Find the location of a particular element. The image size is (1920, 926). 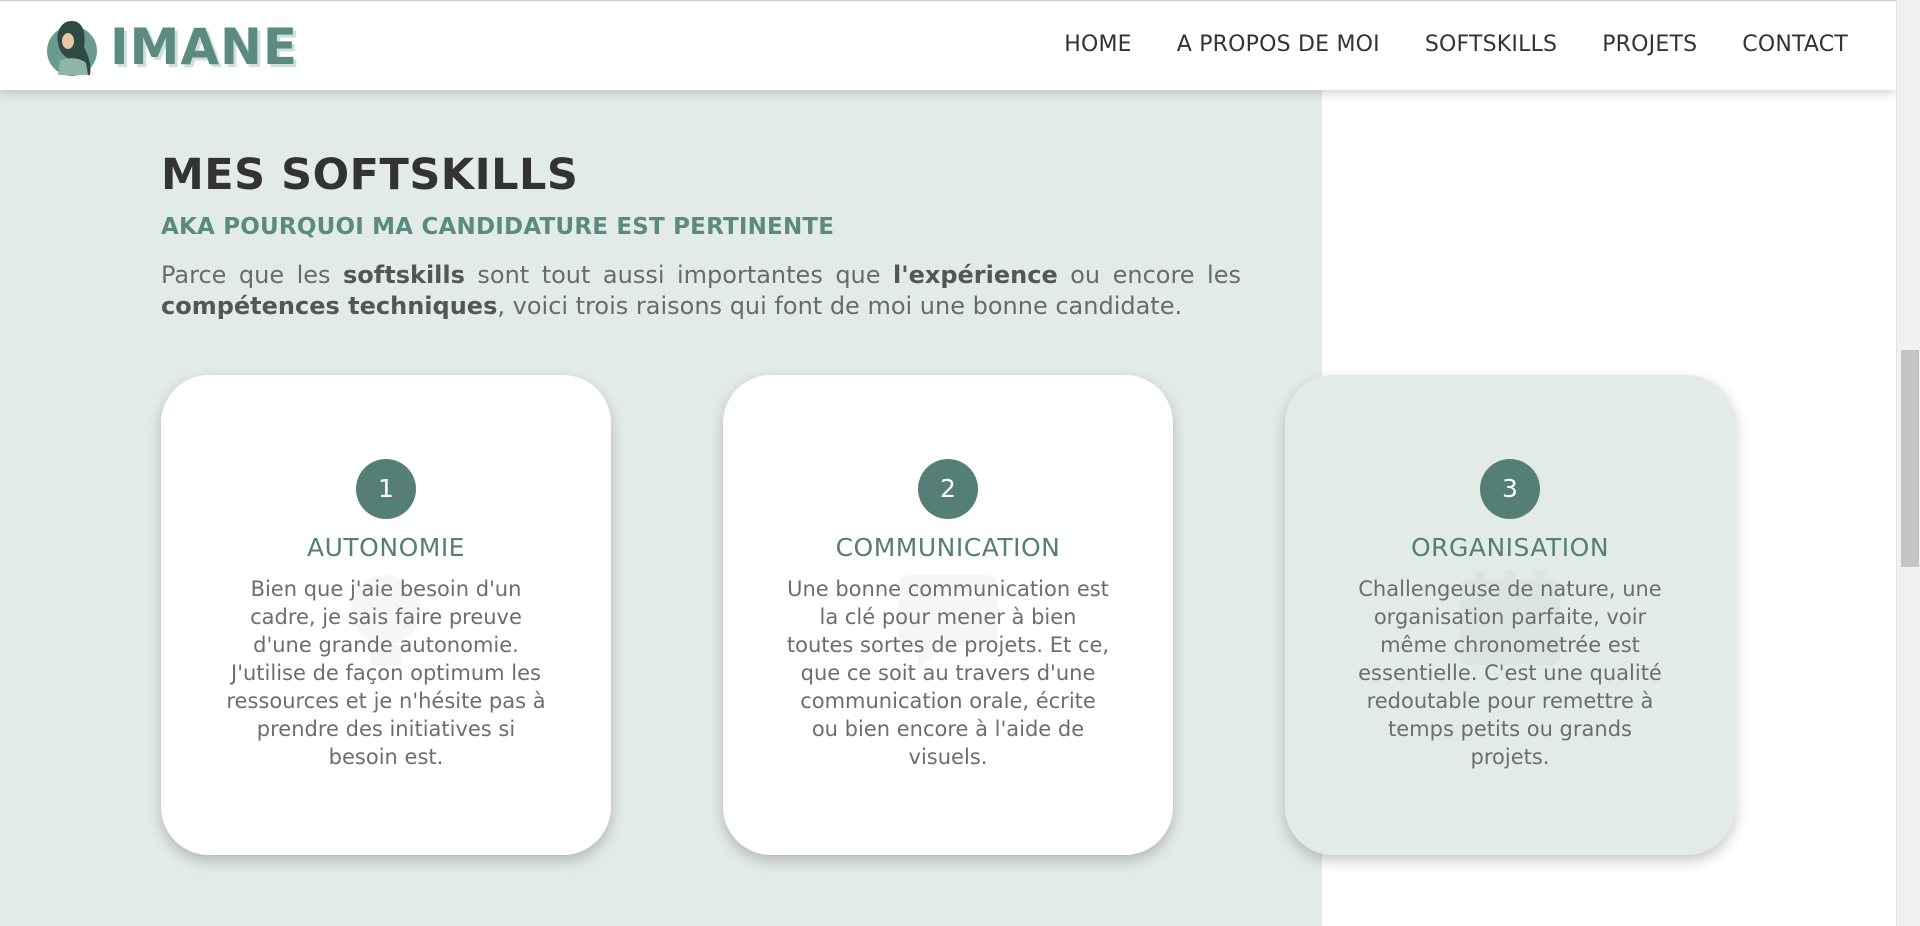

brand-name: IMANE is located at coordinates (204, 47).